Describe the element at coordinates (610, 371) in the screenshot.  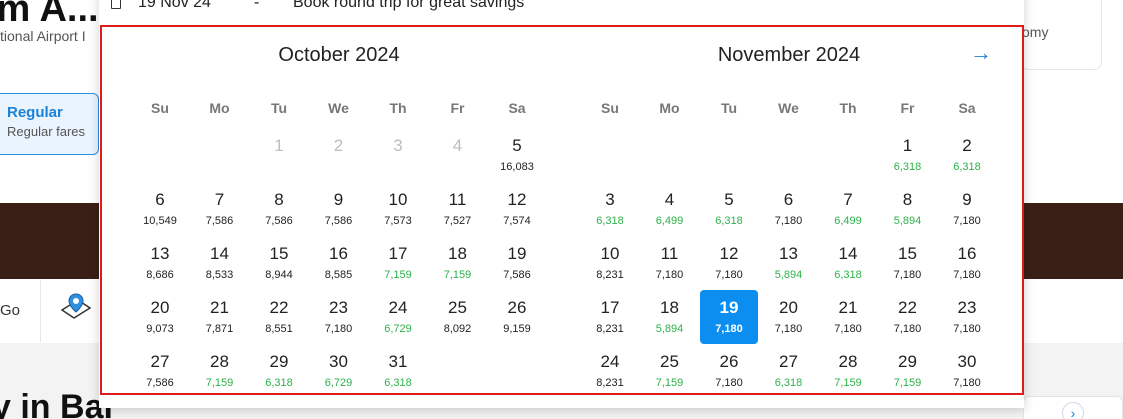
I see `day-cell: 24 8,231` at that location.